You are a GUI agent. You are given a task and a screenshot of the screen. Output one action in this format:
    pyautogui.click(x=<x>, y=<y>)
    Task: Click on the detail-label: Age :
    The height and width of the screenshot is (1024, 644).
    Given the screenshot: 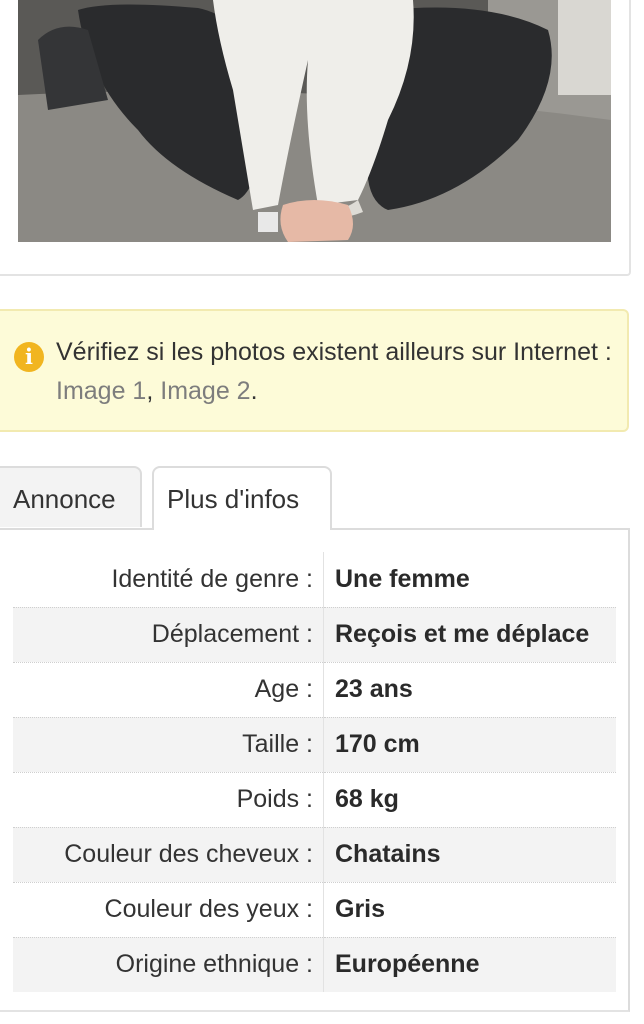 What is the action you would take?
    pyautogui.click(x=168, y=689)
    